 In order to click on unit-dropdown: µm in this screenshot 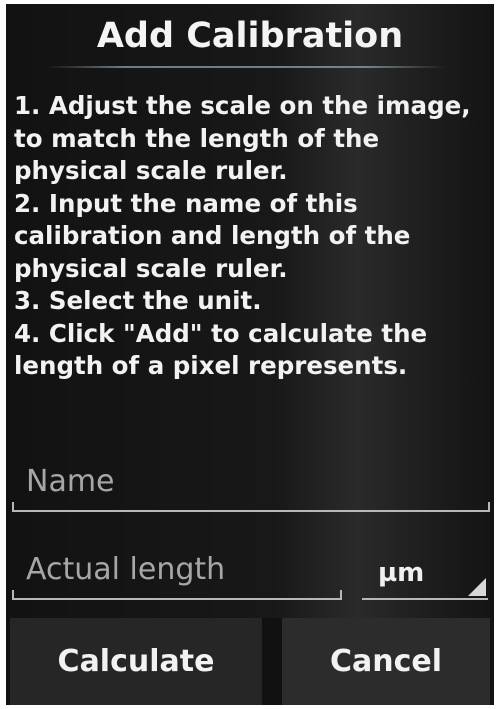, I will do `click(425, 577)`.